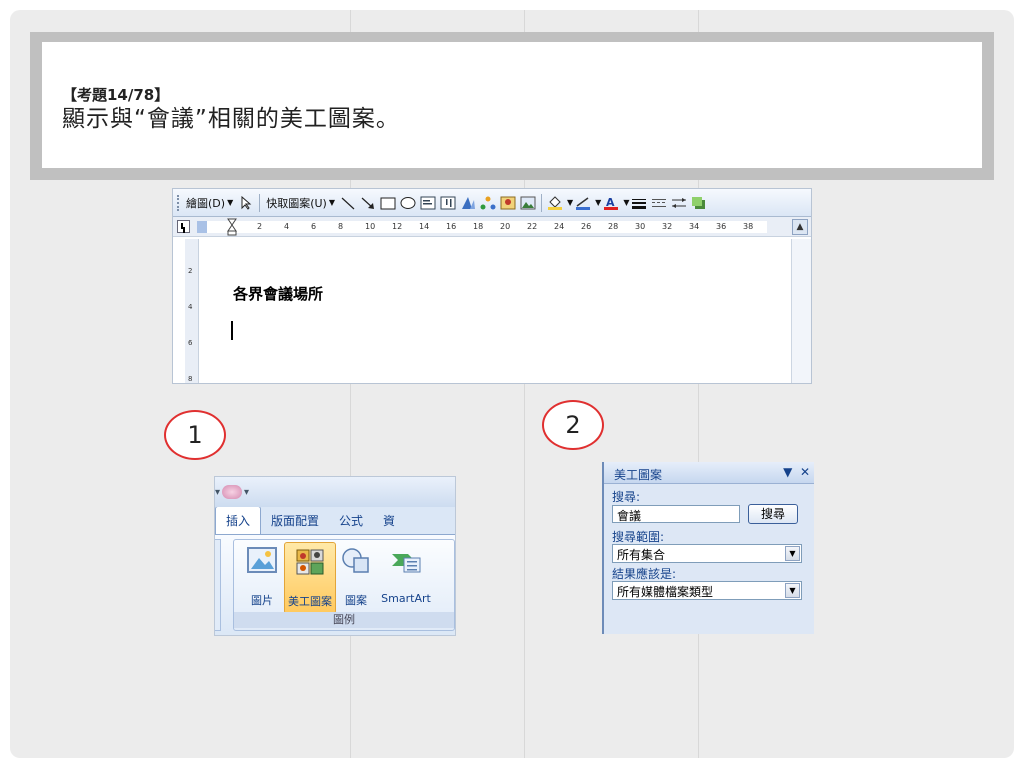 The height and width of the screenshot is (768, 1024). Describe the element at coordinates (406, 578) in the screenshot. I see `smartart-button: SmartArt` at that location.